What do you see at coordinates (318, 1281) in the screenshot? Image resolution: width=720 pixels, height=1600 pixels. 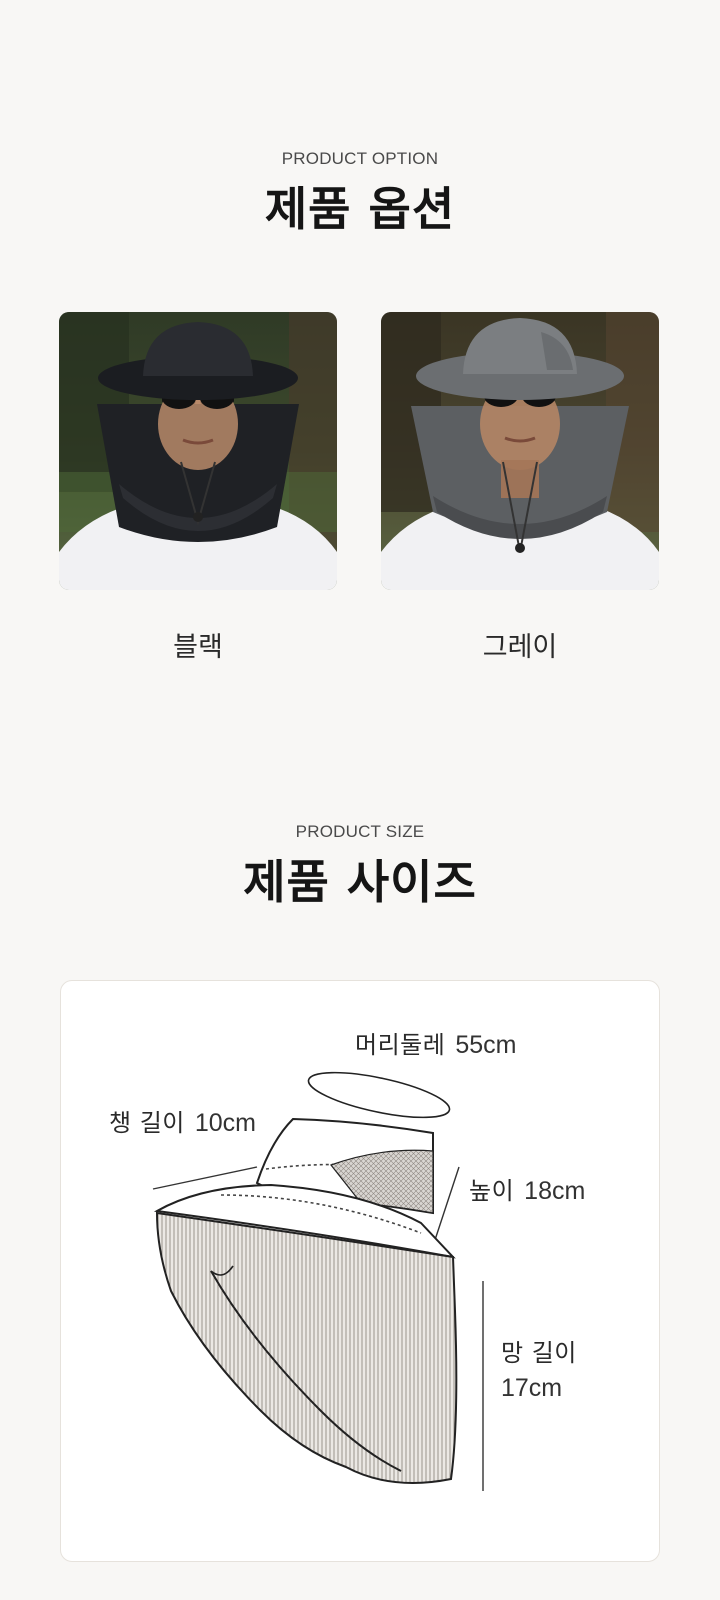 I see `hat-line-drawing-icon` at bounding box center [318, 1281].